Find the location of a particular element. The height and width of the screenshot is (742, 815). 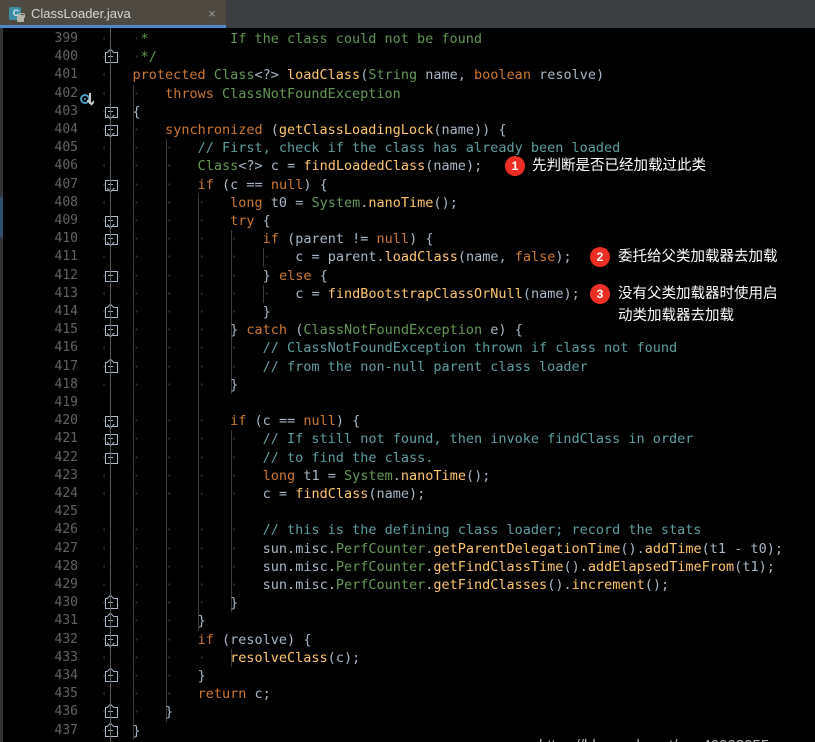

line-number: 413 is located at coordinates (66, 293).